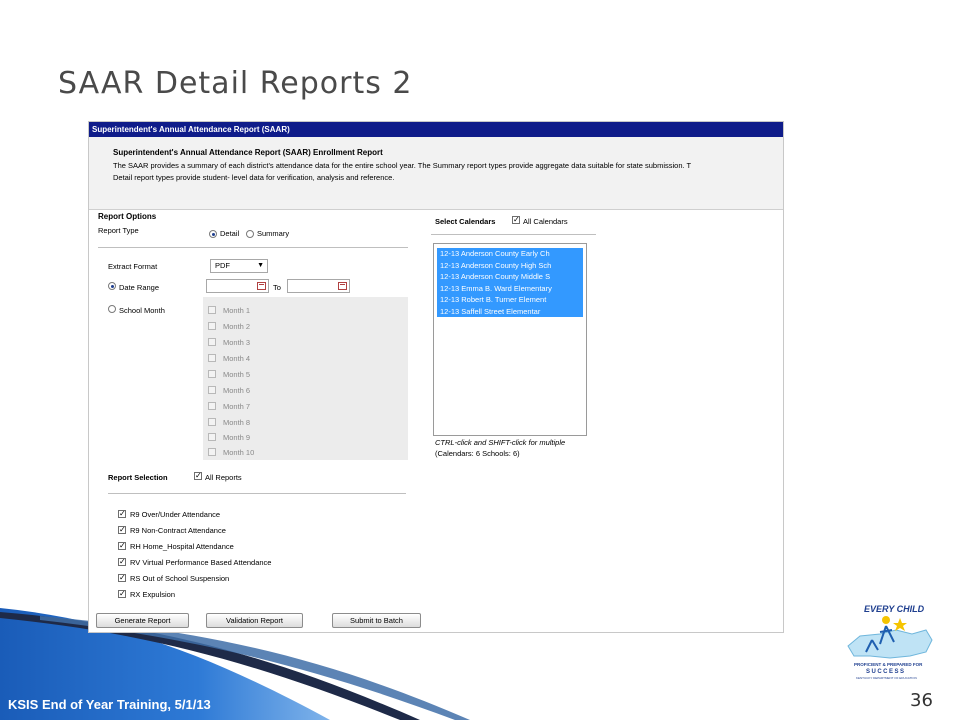 Image resolution: width=960 pixels, height=720 pixels. What do you see at coordinates (133, 266) in the screenshot?
I see `extract-format-label: Extract Format` at bounding box center [133, 266].